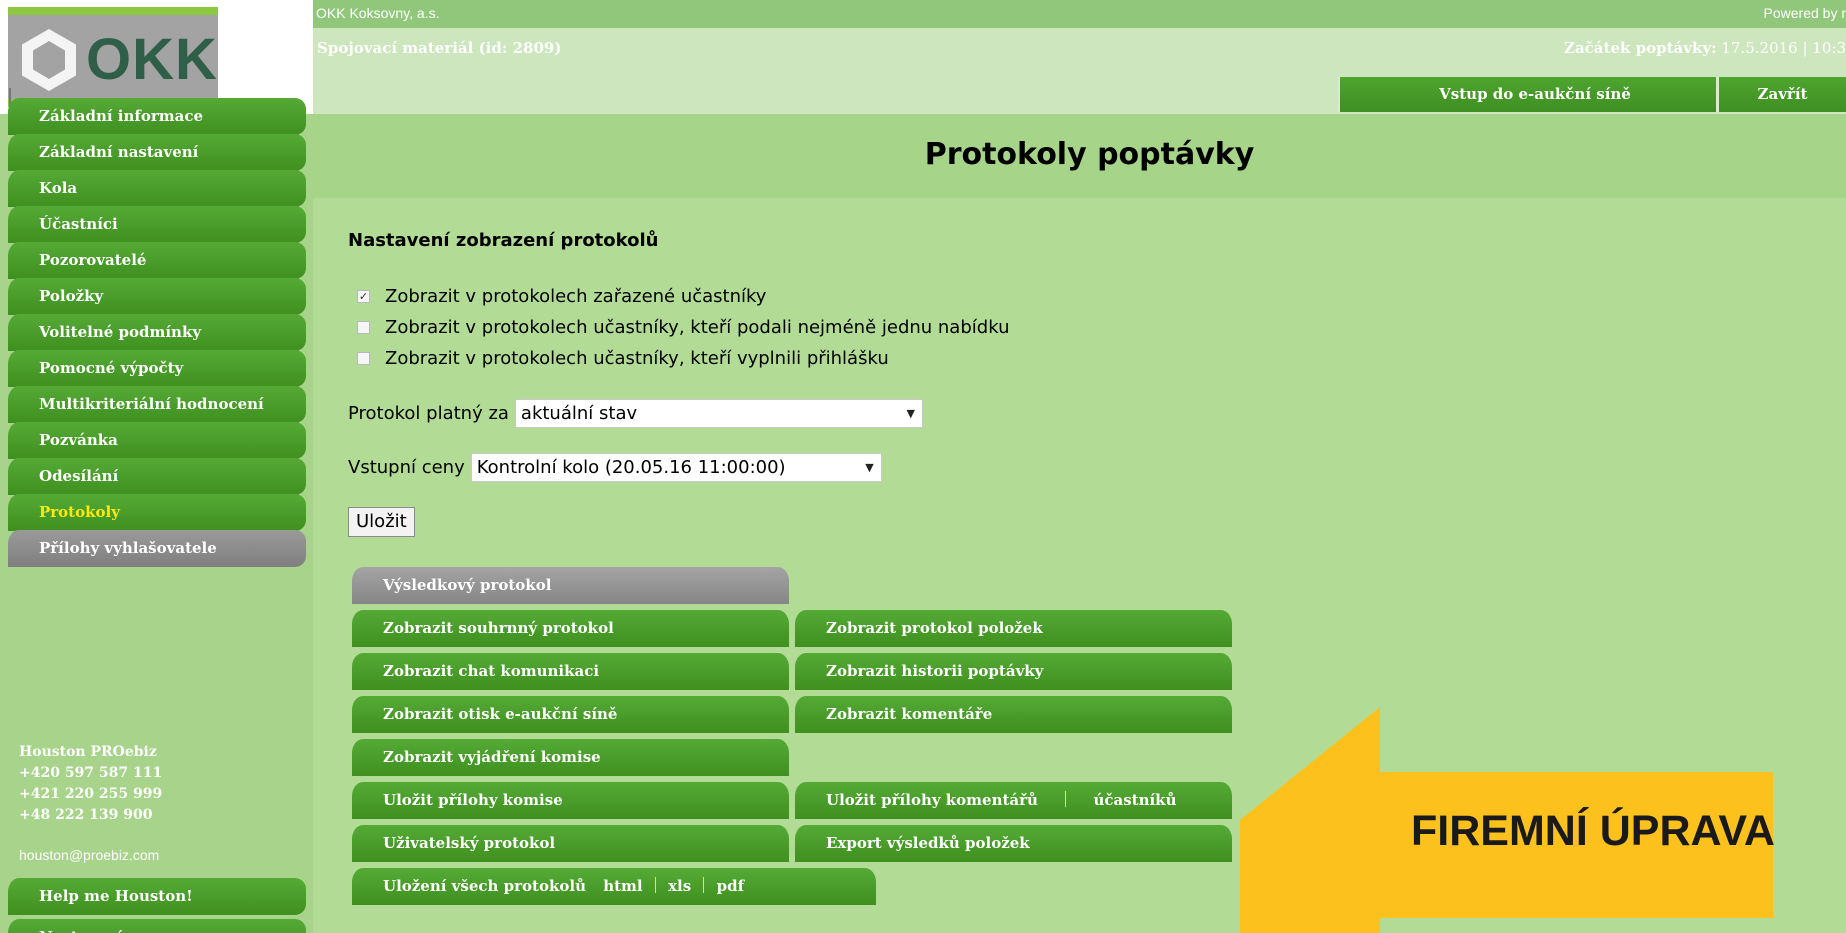  Describe the element at coordinates (570, 585) in the screenshot. I see `result-protocol-button: Výsledkový protokol` at that location.